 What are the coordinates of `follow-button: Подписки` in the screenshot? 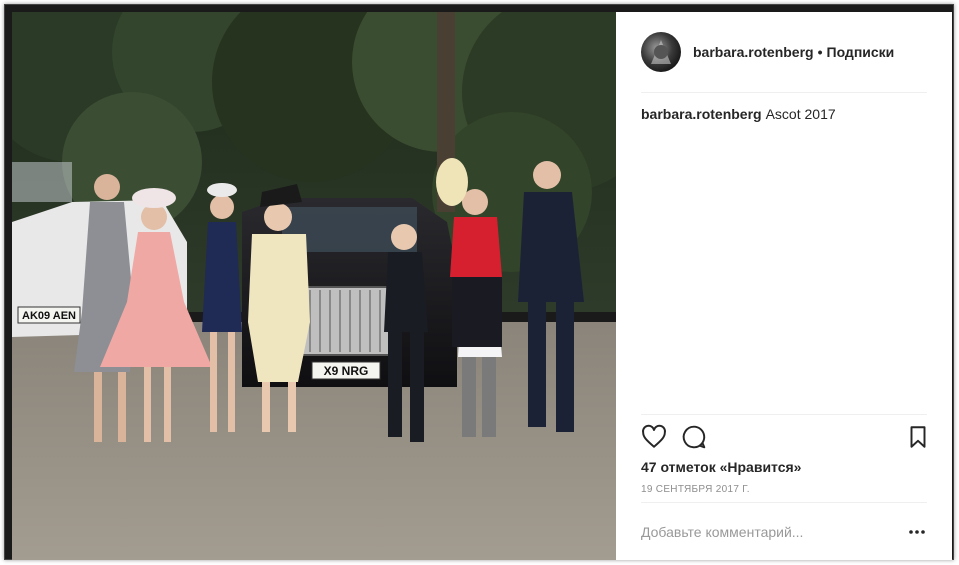 It's located at (861, 52).